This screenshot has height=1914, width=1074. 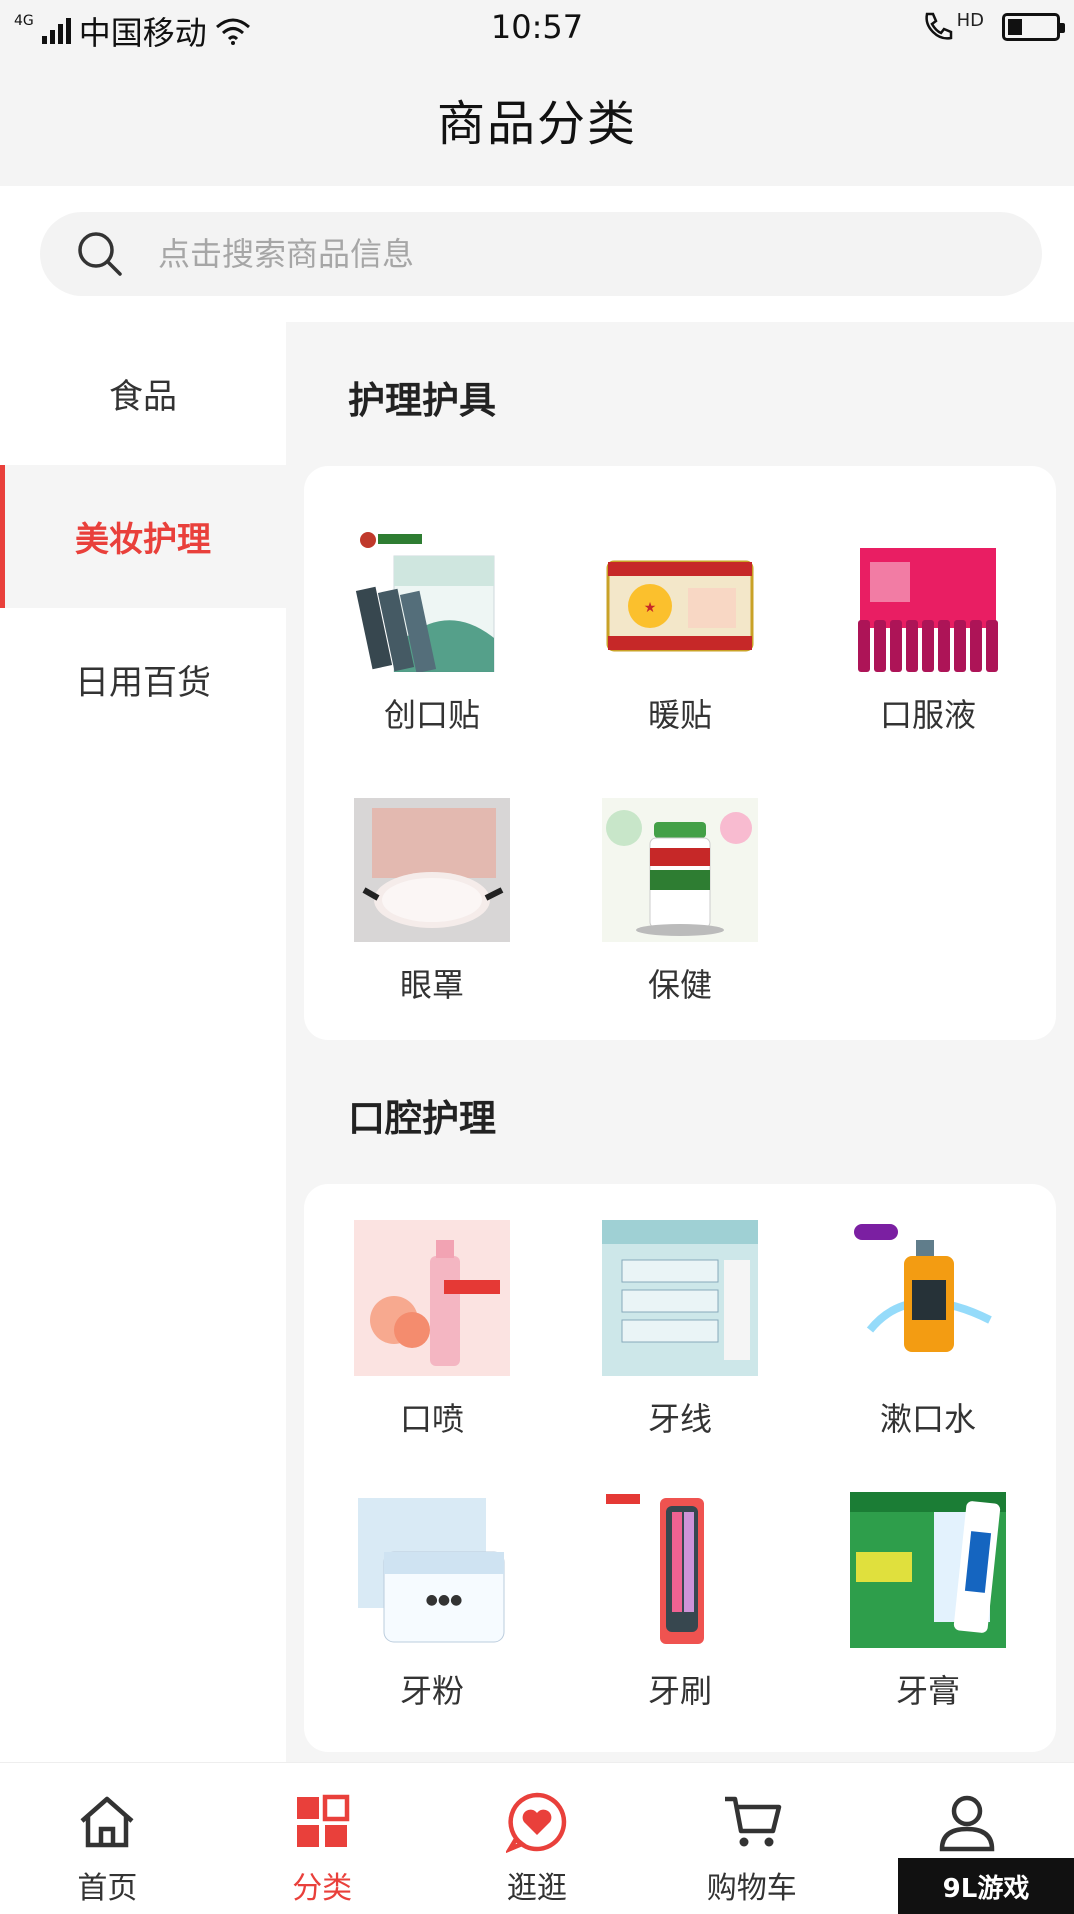 I want to click on category-label: 暖贴, so click(x=679, y=715).